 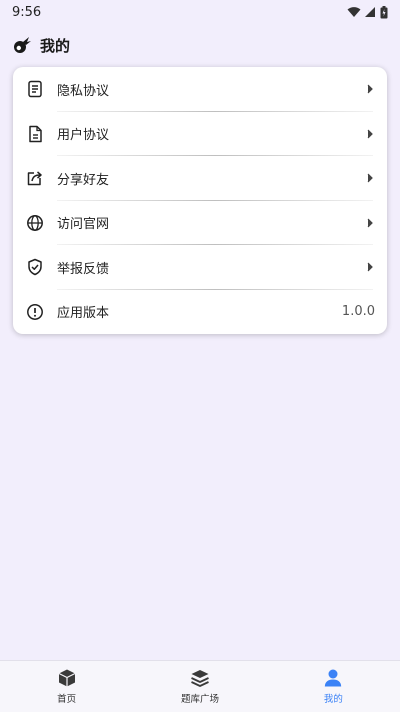 I want to click on nav-label: 题库广场, so click(x=199, y=699).